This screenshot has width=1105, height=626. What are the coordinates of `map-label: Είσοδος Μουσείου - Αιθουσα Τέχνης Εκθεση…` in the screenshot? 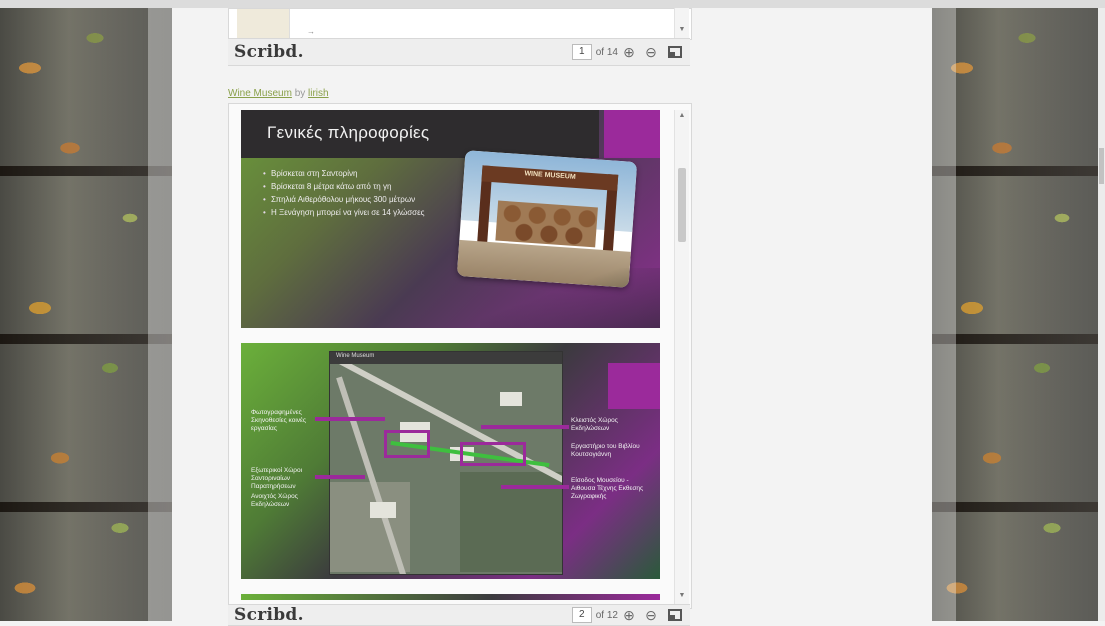 It's located at (607, 488).